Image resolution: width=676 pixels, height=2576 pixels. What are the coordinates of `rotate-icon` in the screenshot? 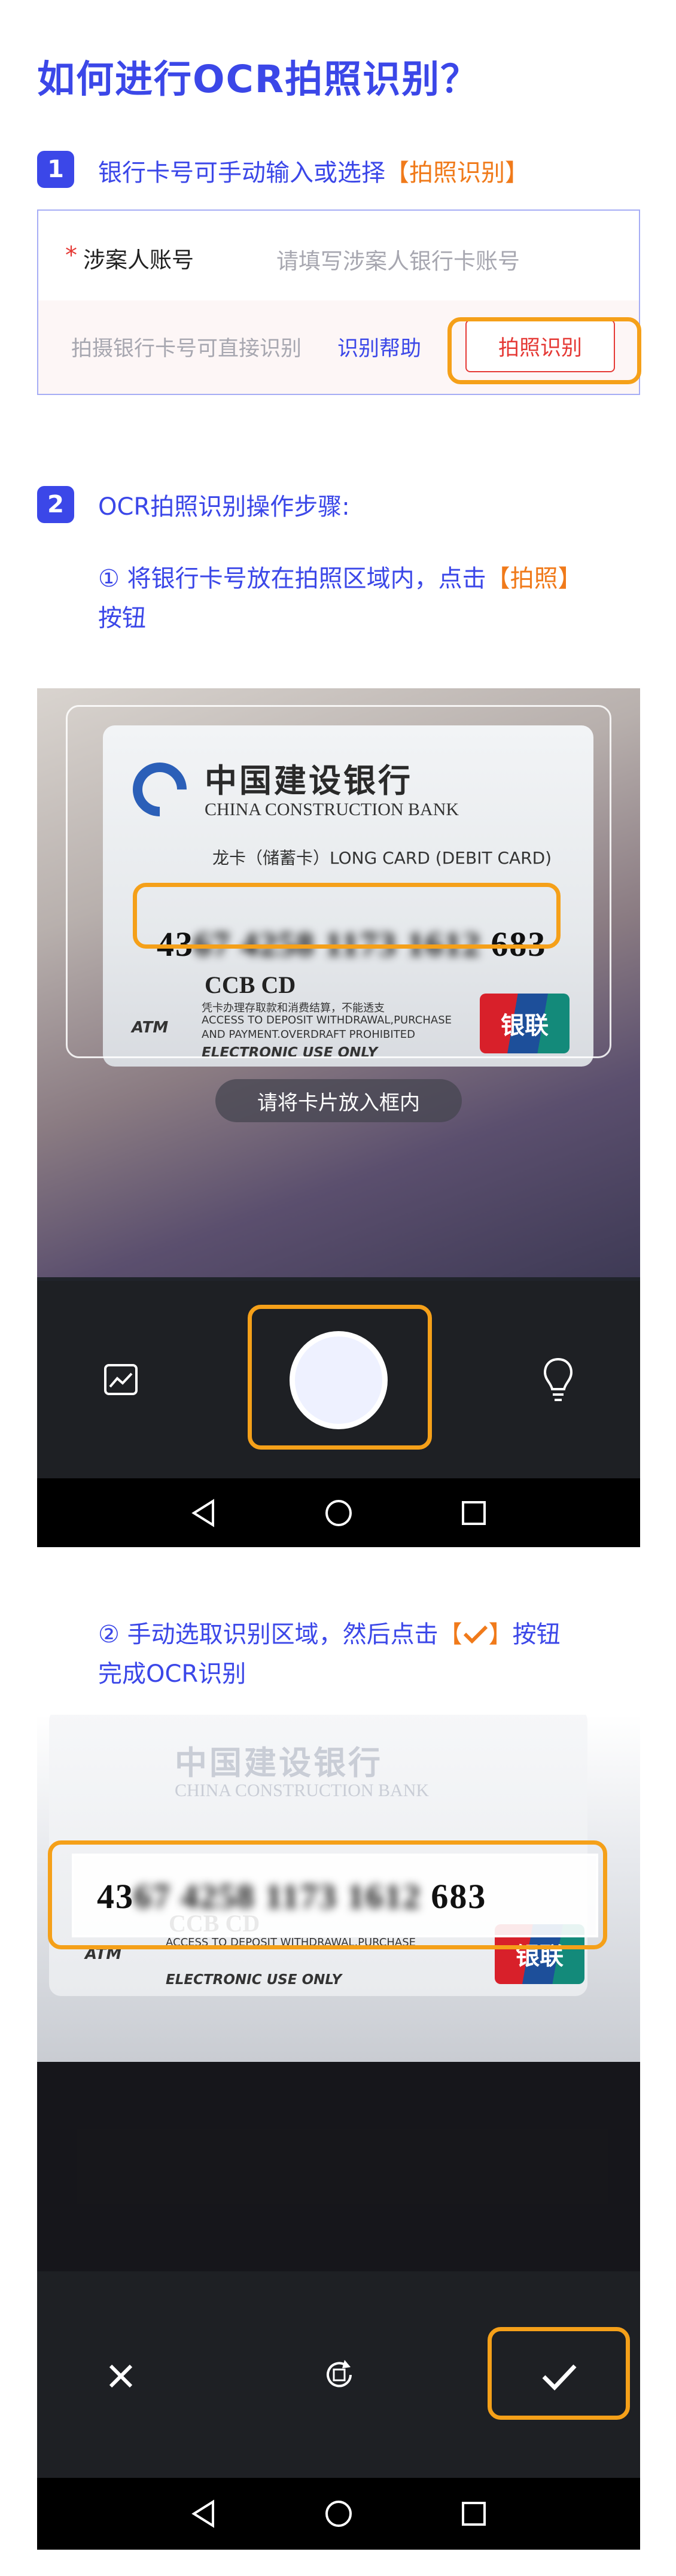 It's located at (339, 2375).